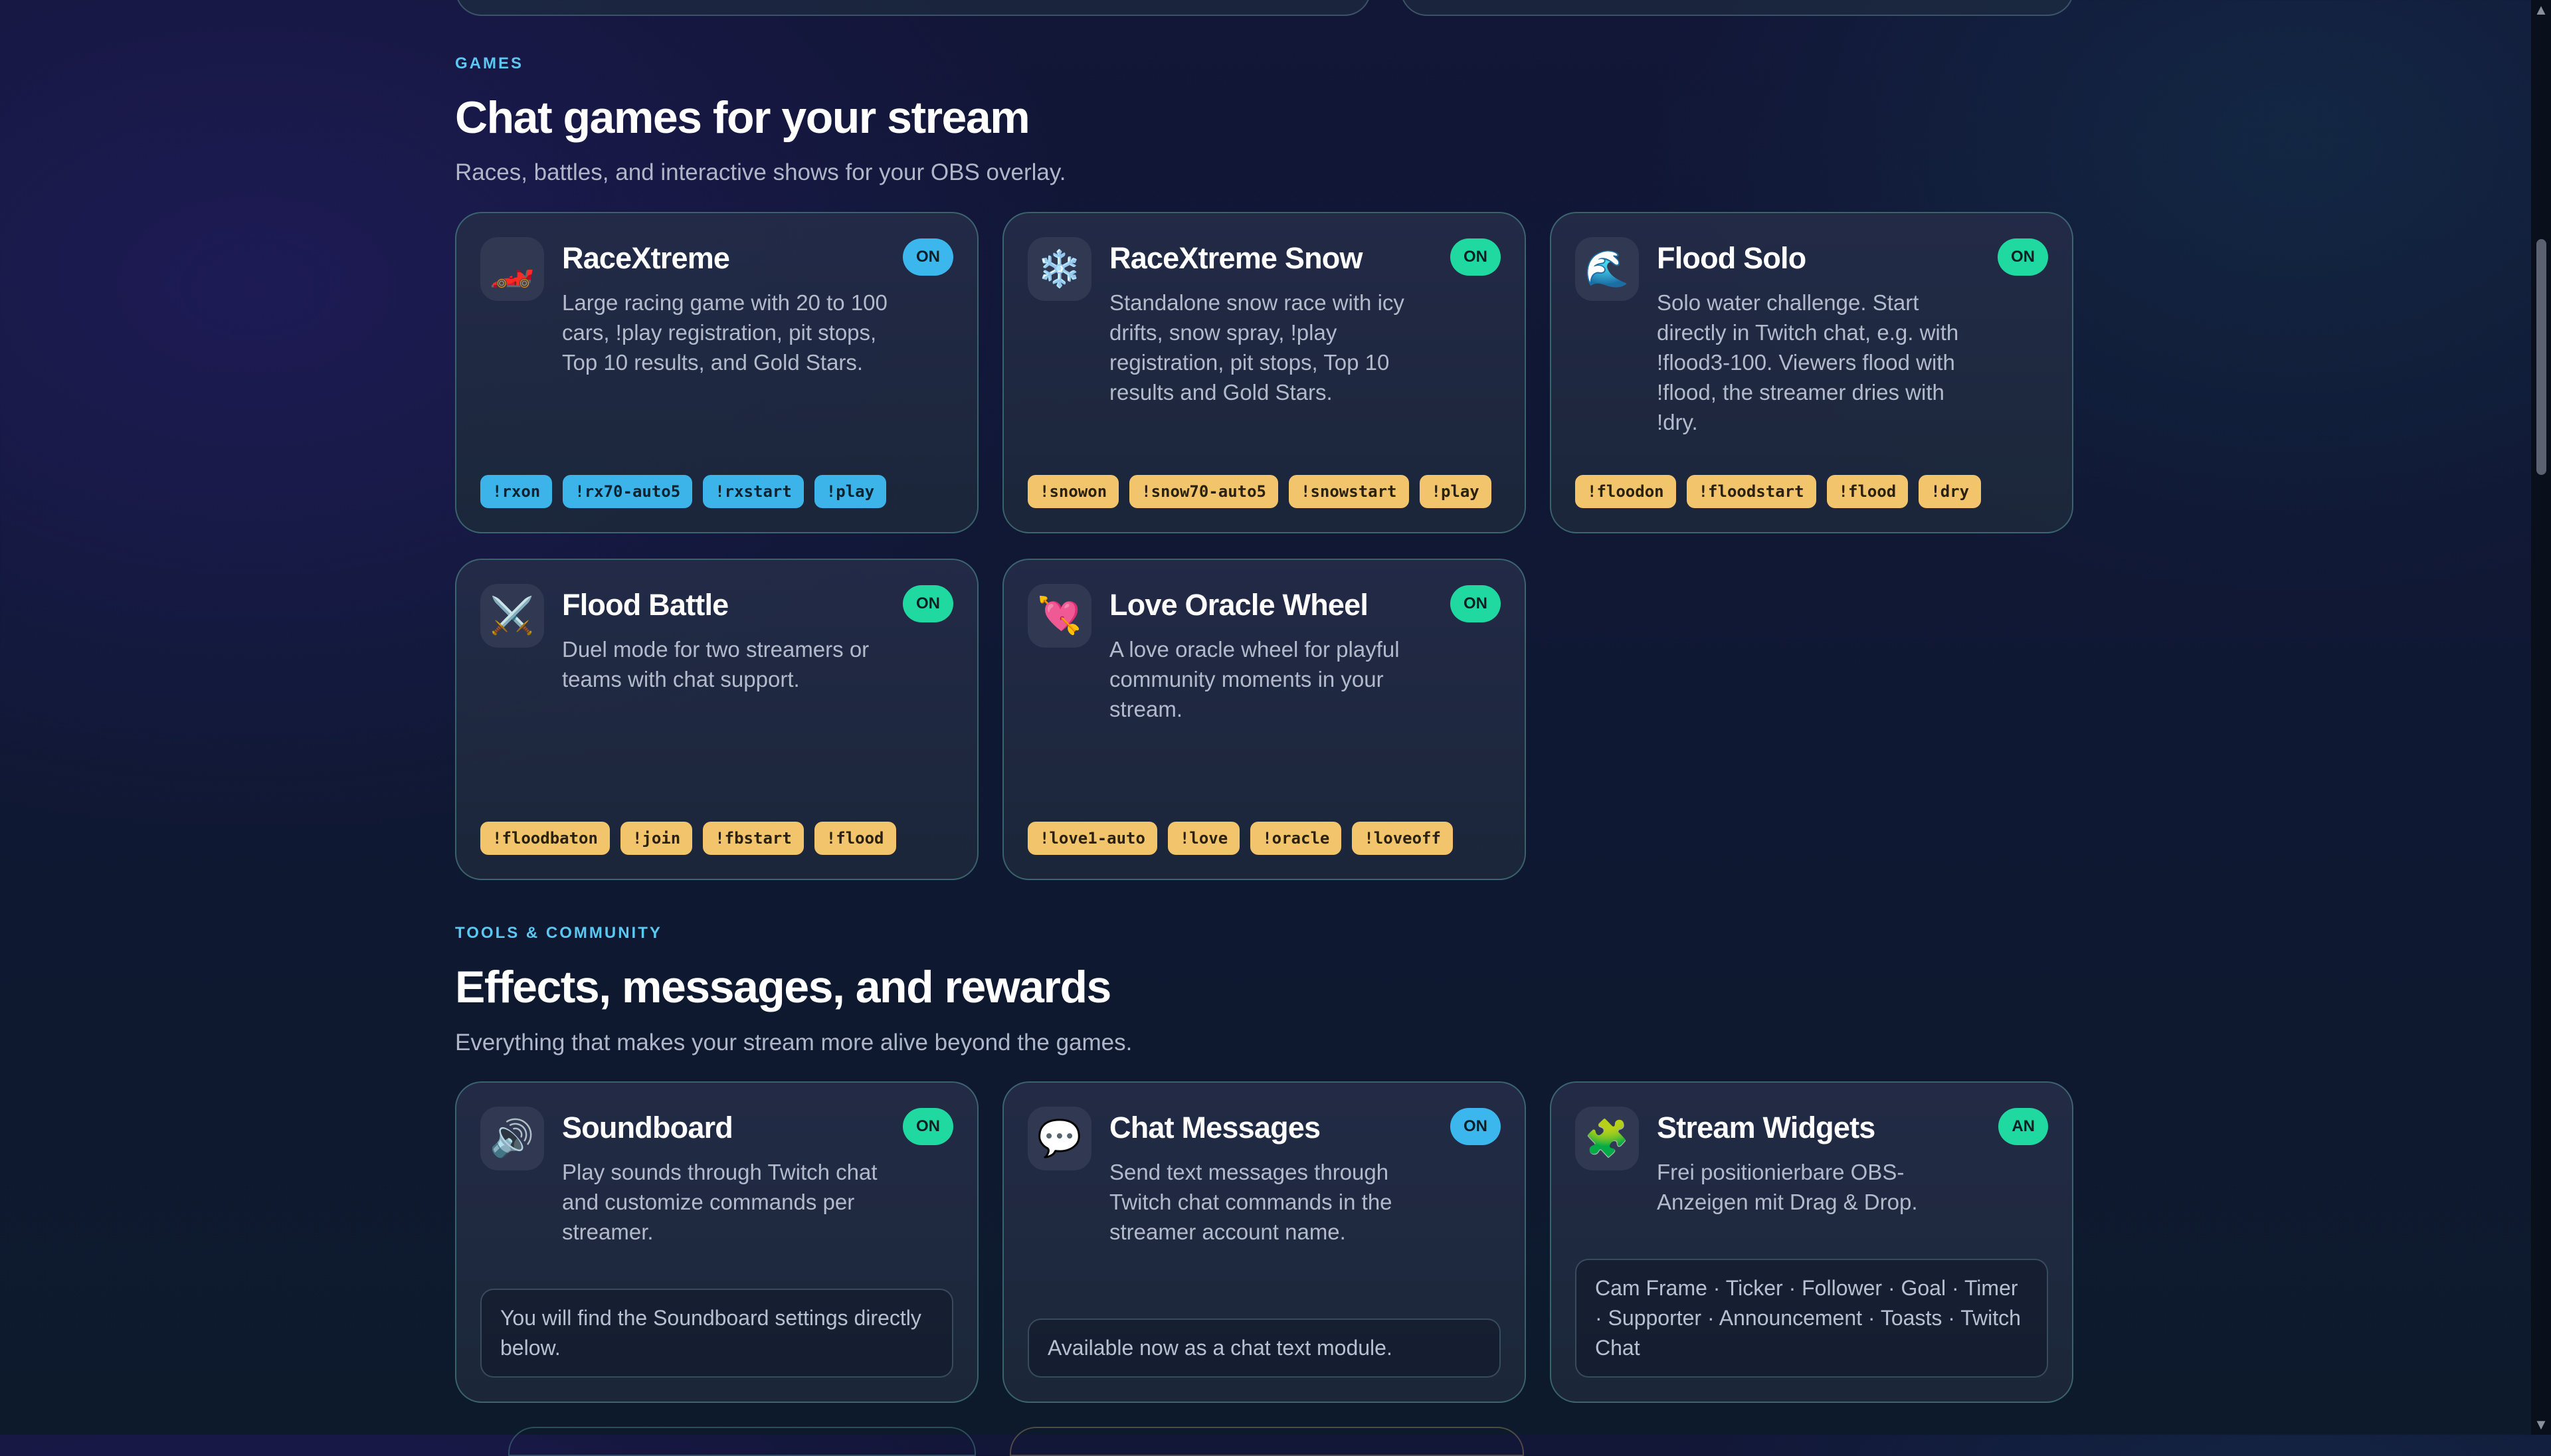 The height and width of the screenshot is (1456, 2551). Describe the element at coordinates (1267, 1441) in the screenshot. I see `next-card-stub-right` at that location.